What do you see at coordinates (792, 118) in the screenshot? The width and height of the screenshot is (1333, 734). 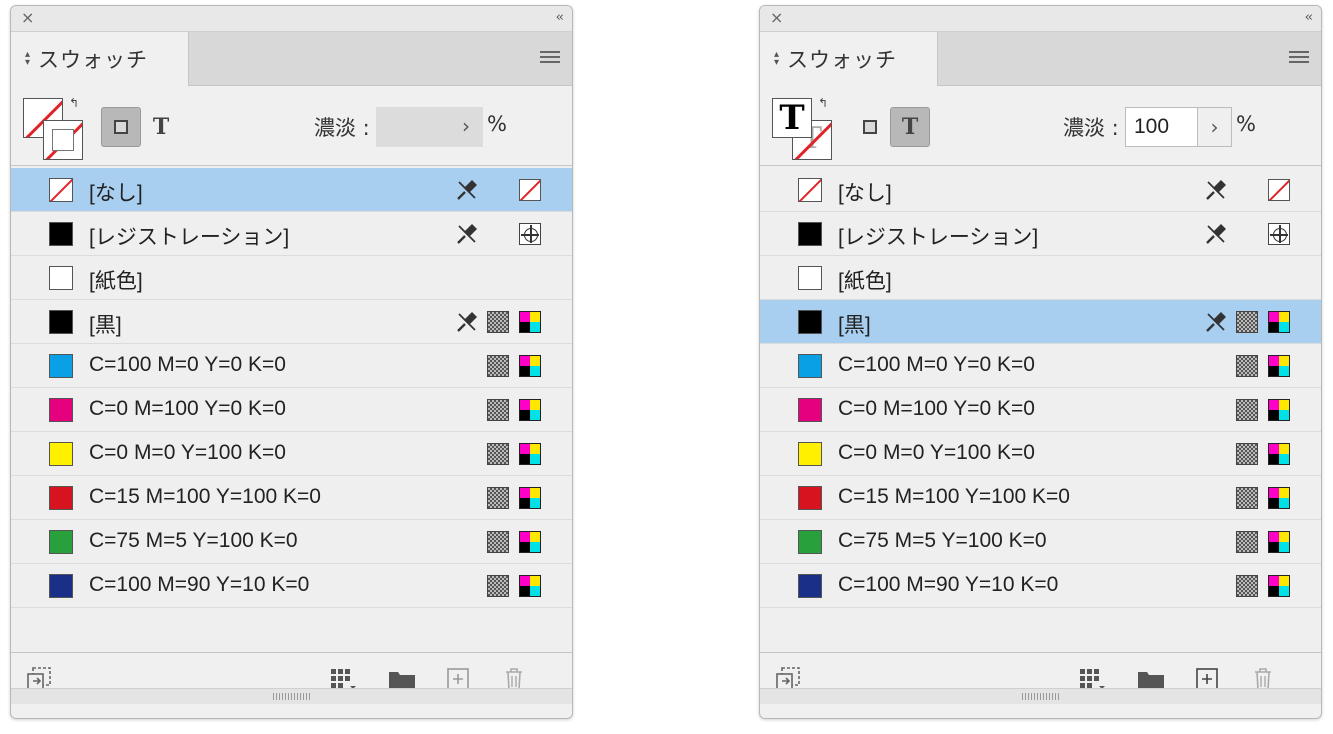 I see `text-fill-swatch: T` at bounding box center [792, 118].